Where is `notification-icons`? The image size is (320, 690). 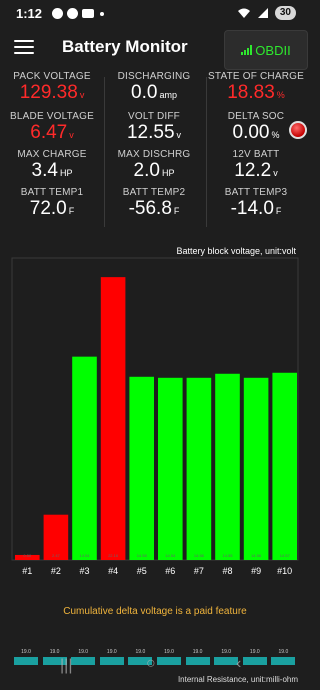
notification-icons is located at coordinates (78, 13).